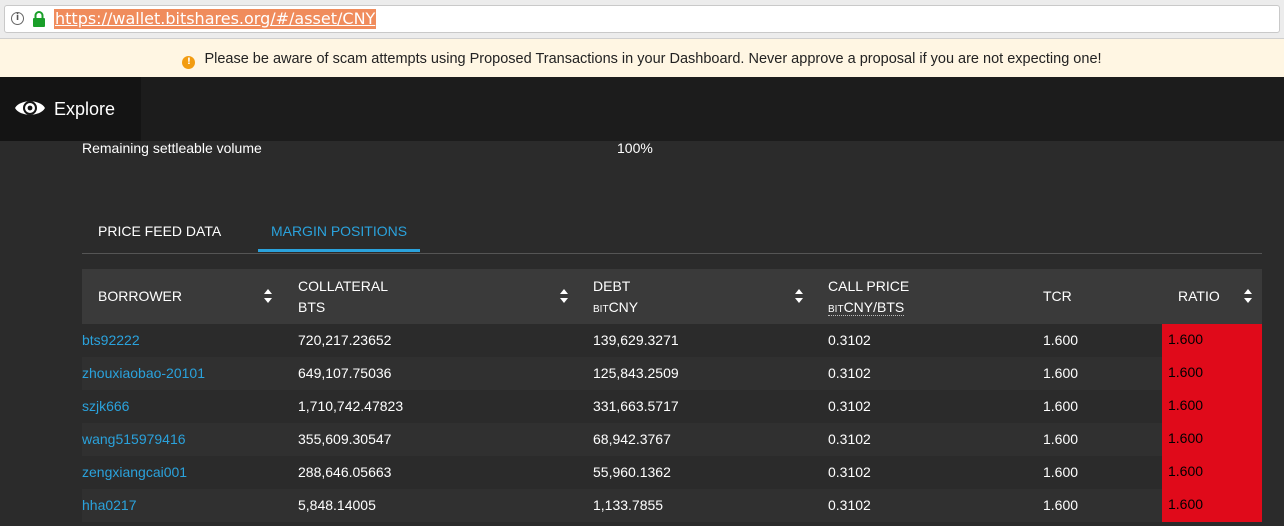 This screenshot has height=526, width=1284. What do you see at coordinates (616, 307) in the screenshot?
I see `debt-unit: bitCNY` at bounding box center [616, 307].